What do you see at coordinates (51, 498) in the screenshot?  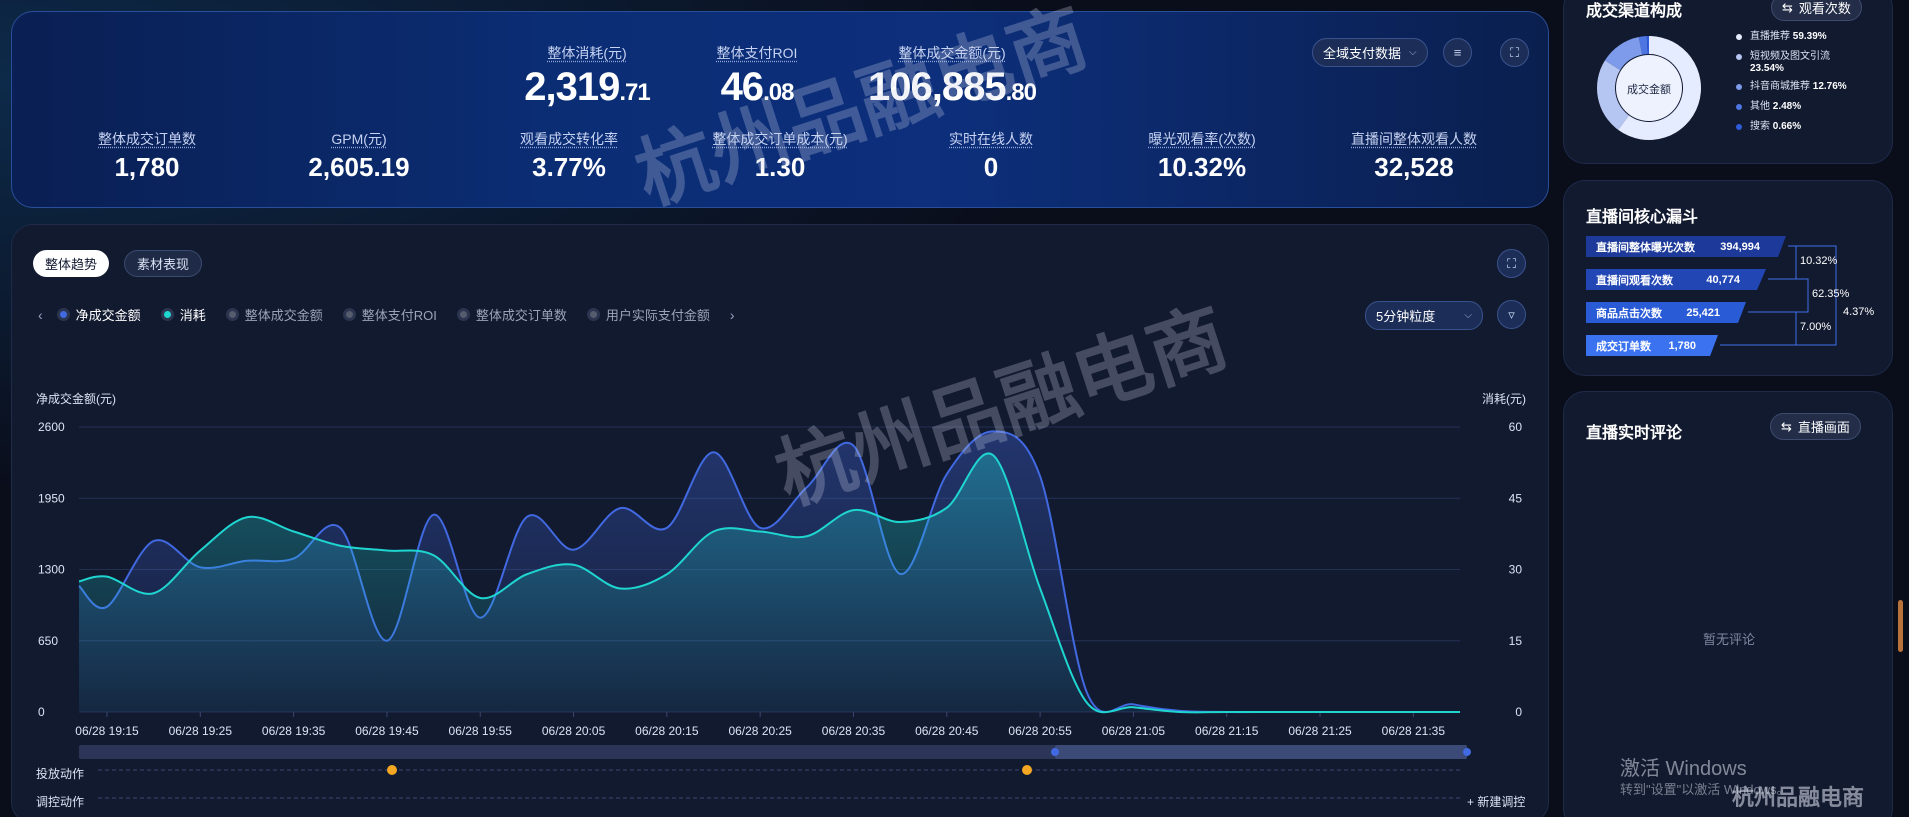 I see `y-tick-left: 1950` at bounding box center [51, 498].